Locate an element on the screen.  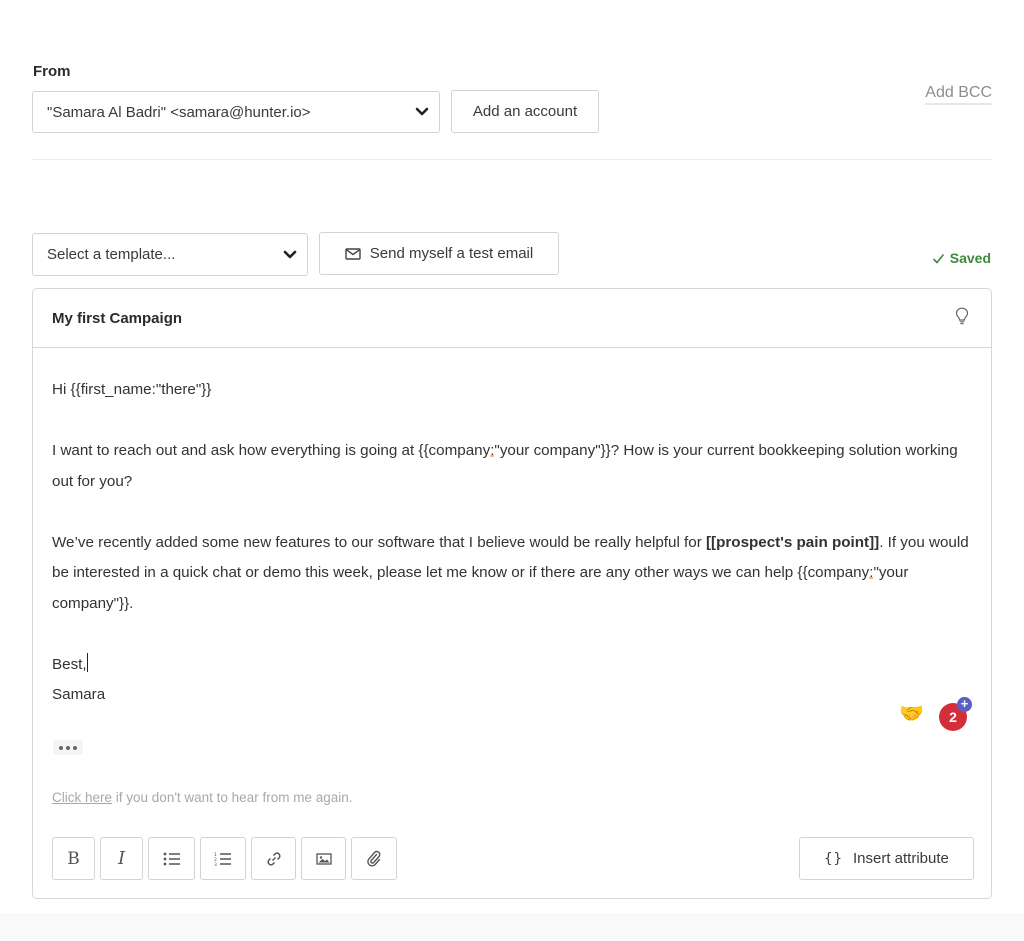
placeholder-prospect-pain-point: [[prospect's pain point]] is located at coordinates (792, 542).